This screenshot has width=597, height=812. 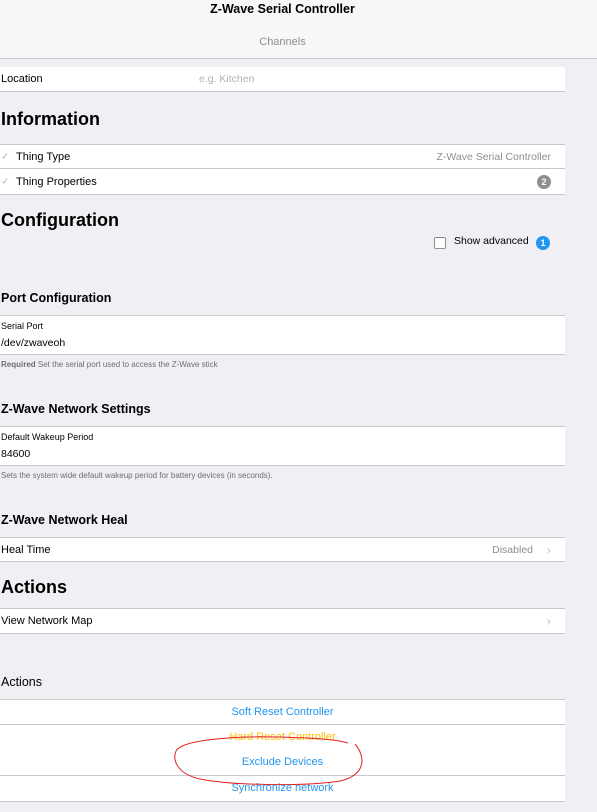 What do you see at coordinates (440, 243) in the screenshot?
I see `show-advanced-checkbox` at bounding box center [440, 243].